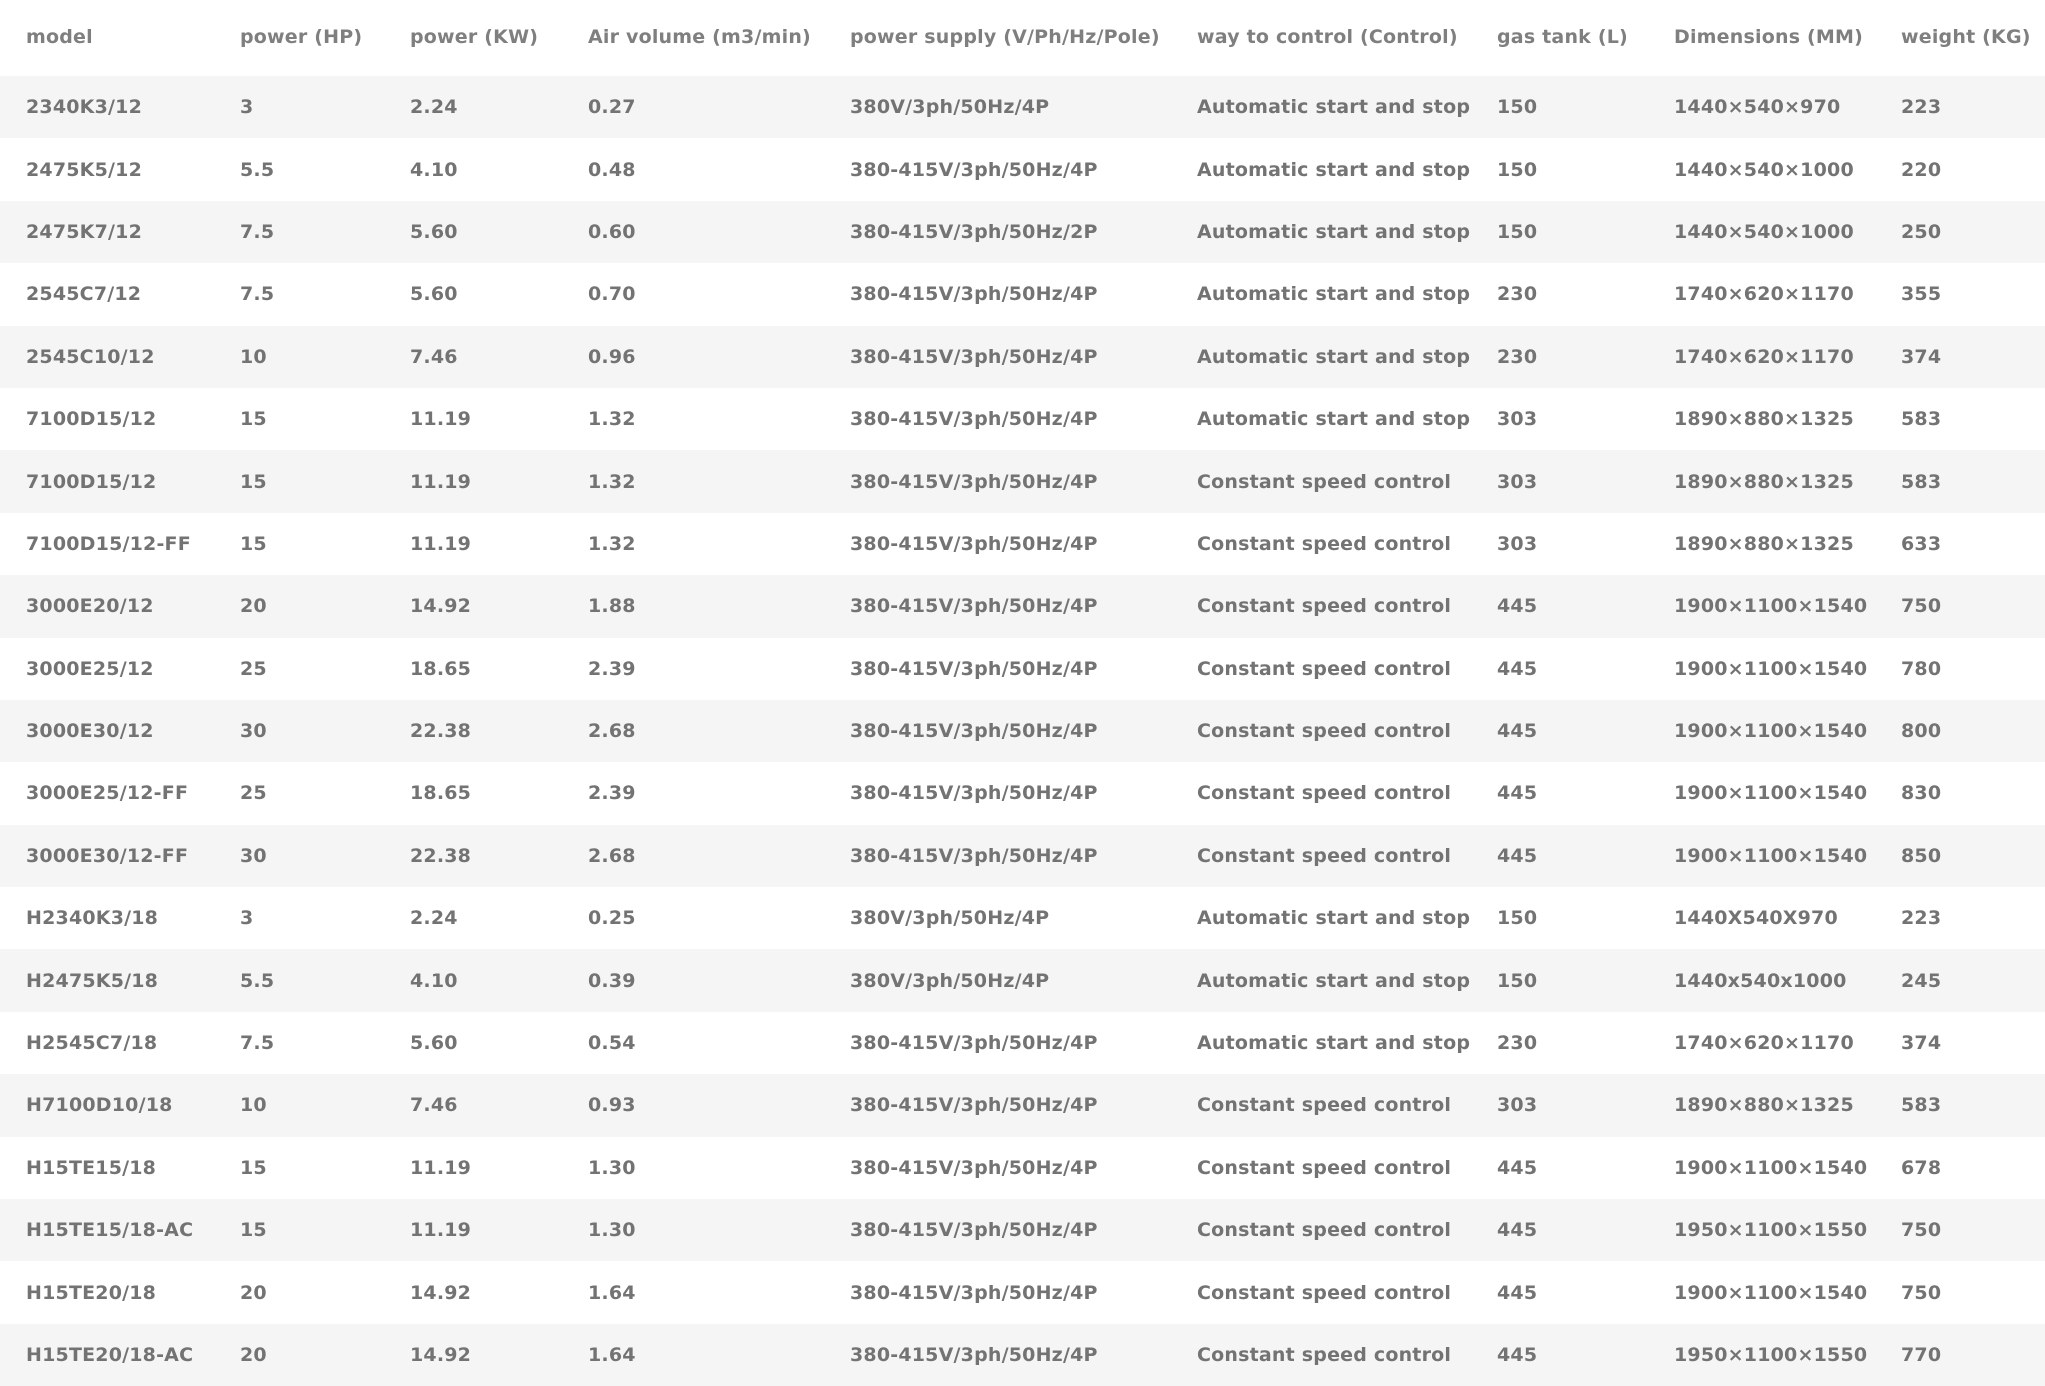 Image resolution: width=2045 pixels, height=1386 pixels. What do you see at coordinates (1760, 980) in the screenshot?
I see `cell-dimensions: 1440x540x1000` at bounding box center [1760, 980].